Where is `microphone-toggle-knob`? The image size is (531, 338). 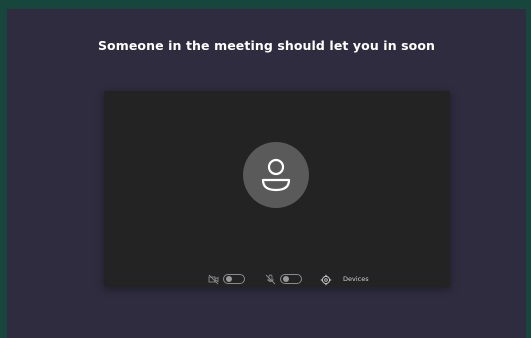
microphone-toggle-knob is located at coordinates (286, 279).